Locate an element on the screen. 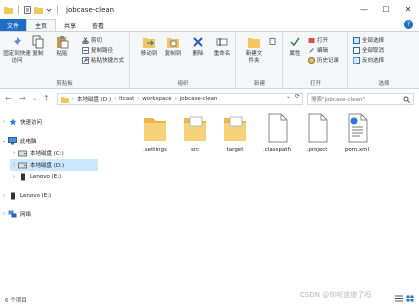 The height and width of the screenshot is (308, 419). open-group-label: 打开 is located at coordinates (315, 84).